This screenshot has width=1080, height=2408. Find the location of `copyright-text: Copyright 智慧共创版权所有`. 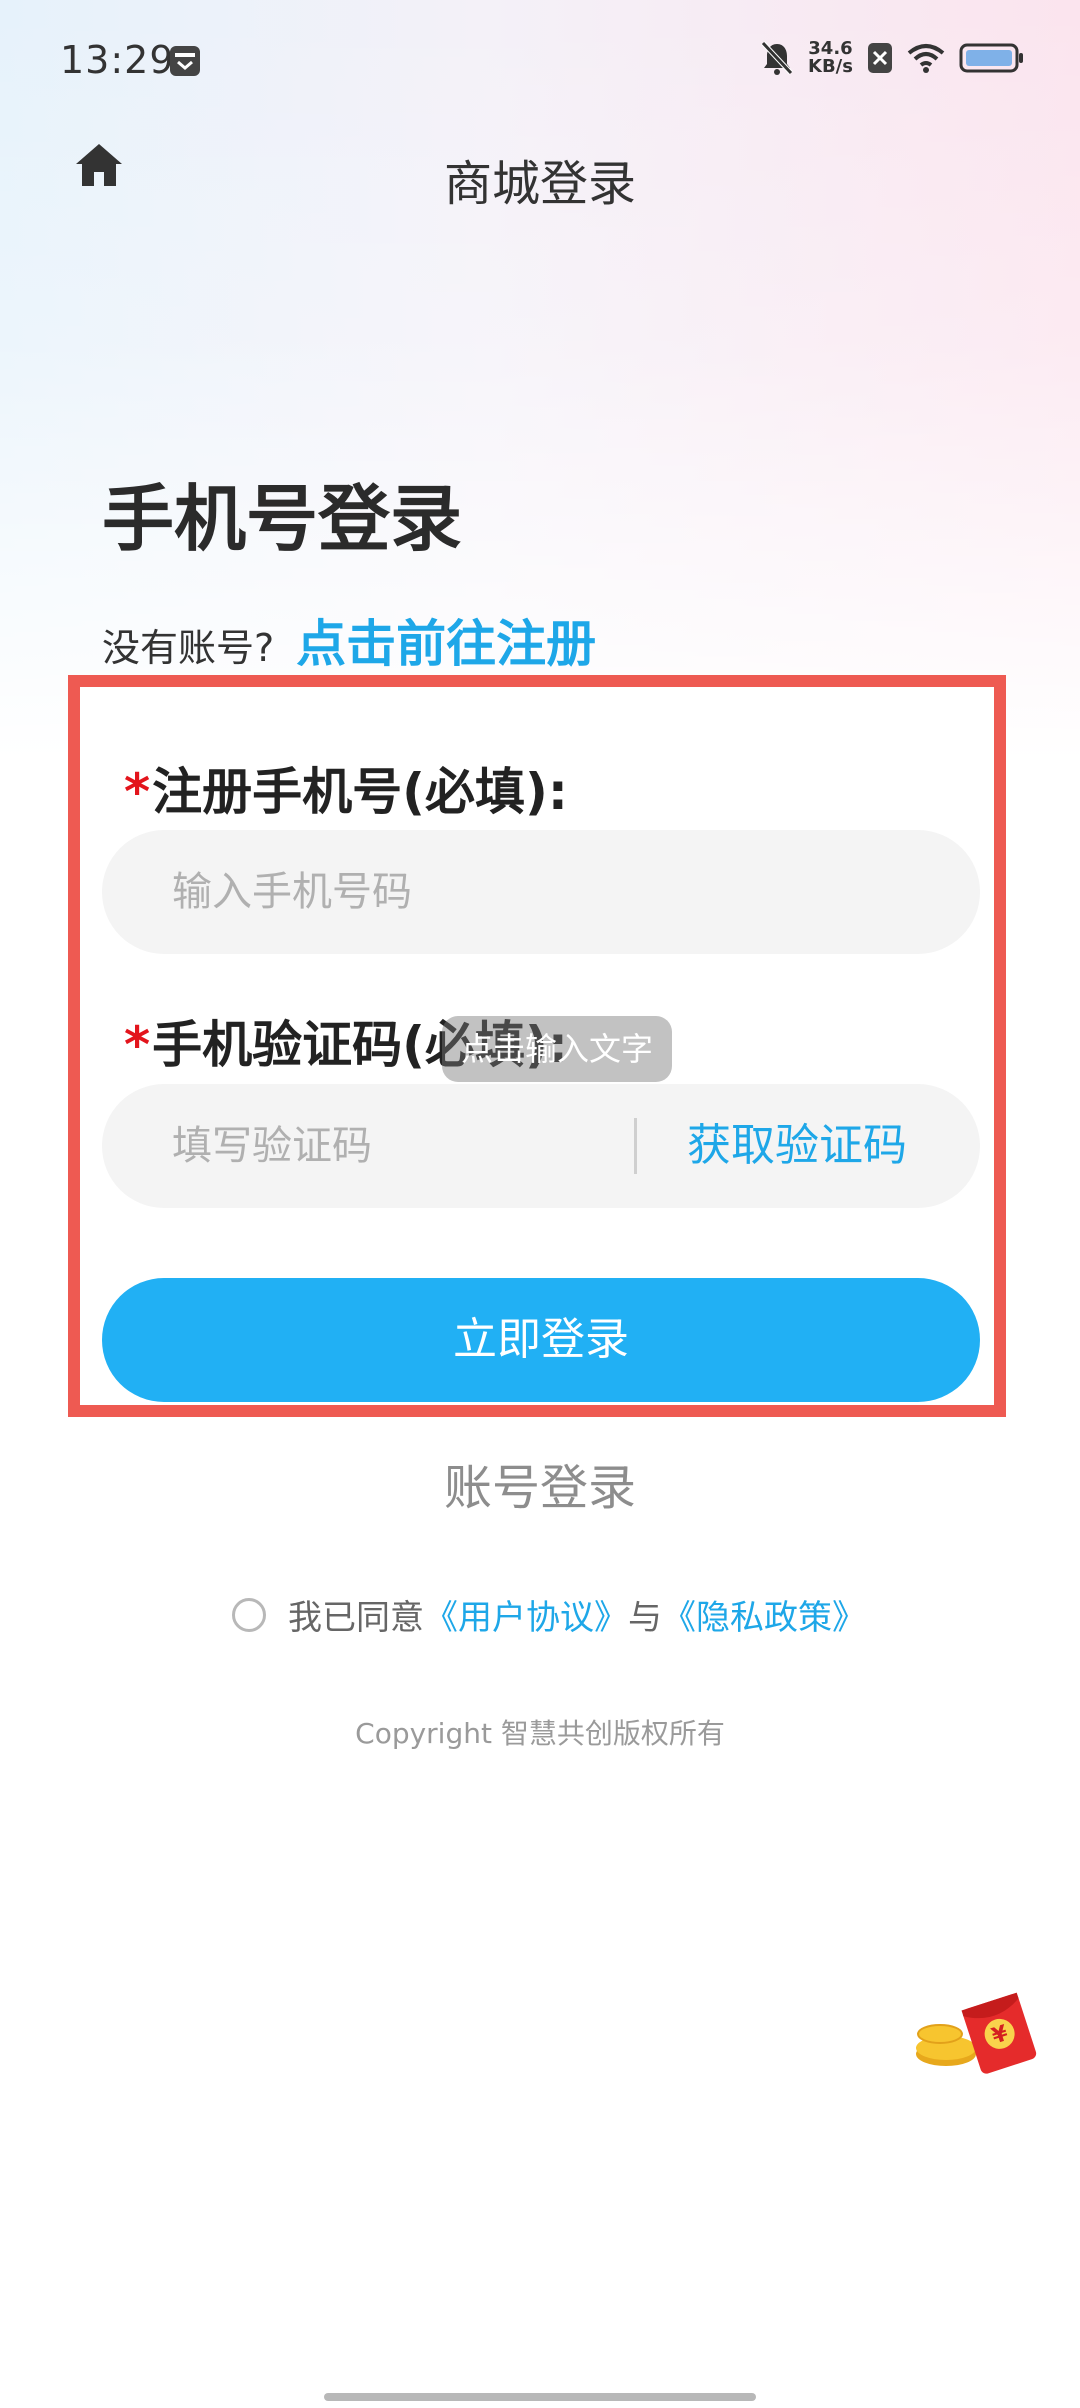

copyright-text: Copyright 智慧共创版权所有 is located at coordinates (540, 1733).